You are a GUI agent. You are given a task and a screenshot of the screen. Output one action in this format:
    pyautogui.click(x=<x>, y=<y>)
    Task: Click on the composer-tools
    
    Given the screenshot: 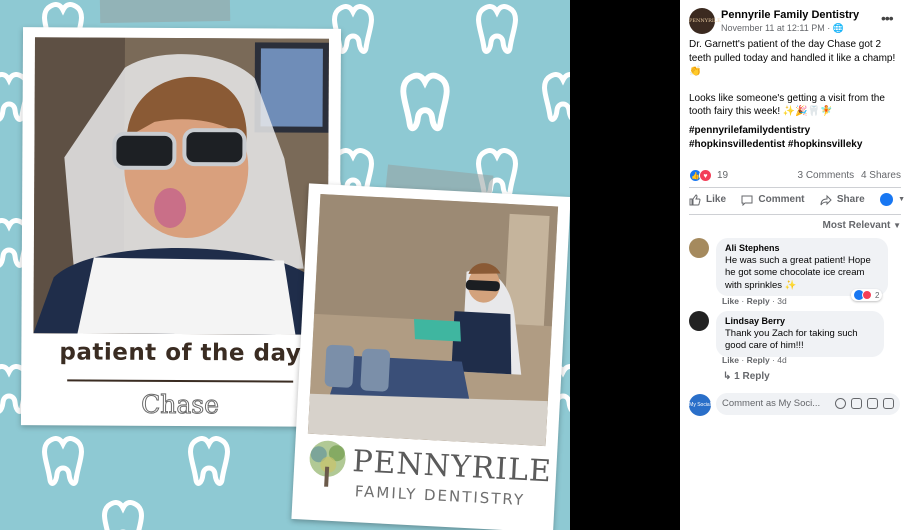 What is the action you would take?
    pyautogui.click(x=864, y=403)
    